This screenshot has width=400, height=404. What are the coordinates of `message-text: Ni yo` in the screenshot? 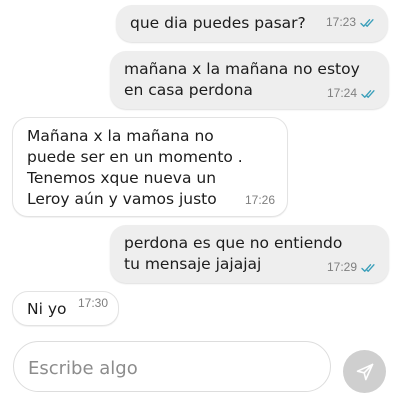 It's located at (47, 309).